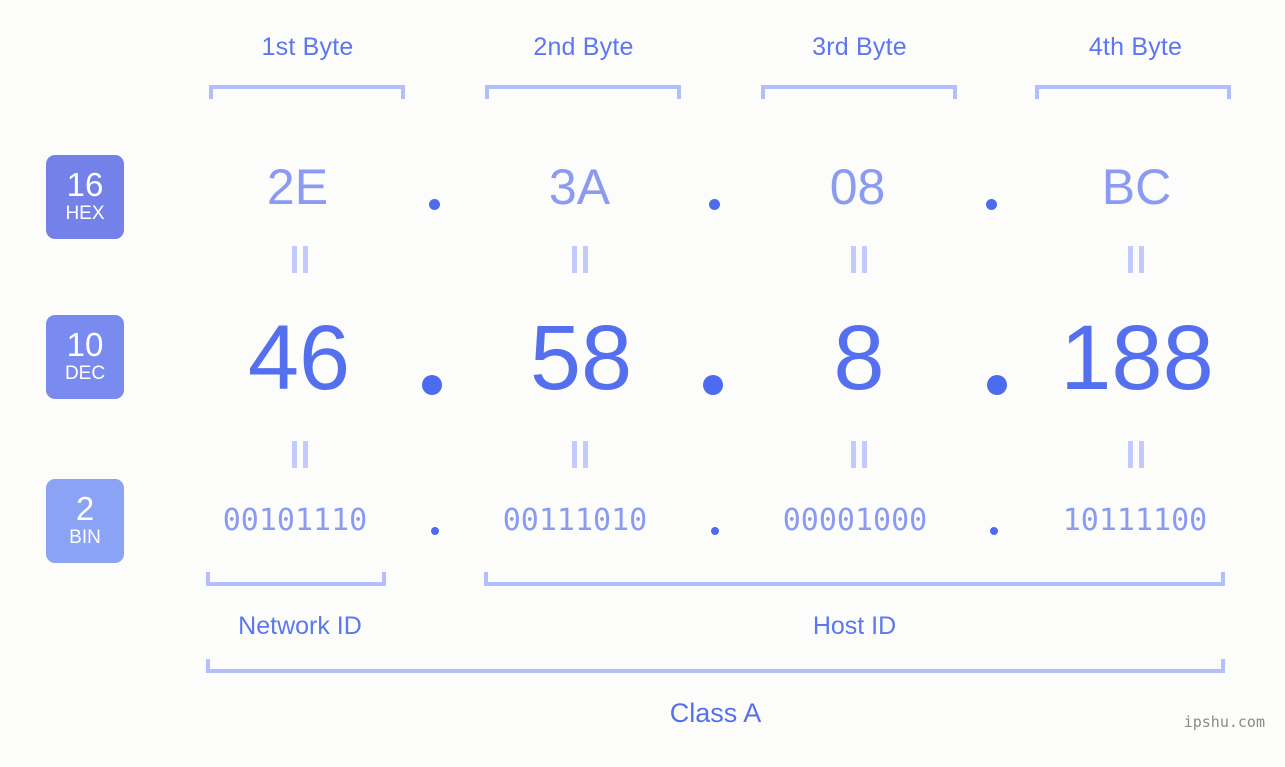 This screenshot has width=1285, height=767. I want to click on base-badge-hex-number: 16, so click(85, 184).